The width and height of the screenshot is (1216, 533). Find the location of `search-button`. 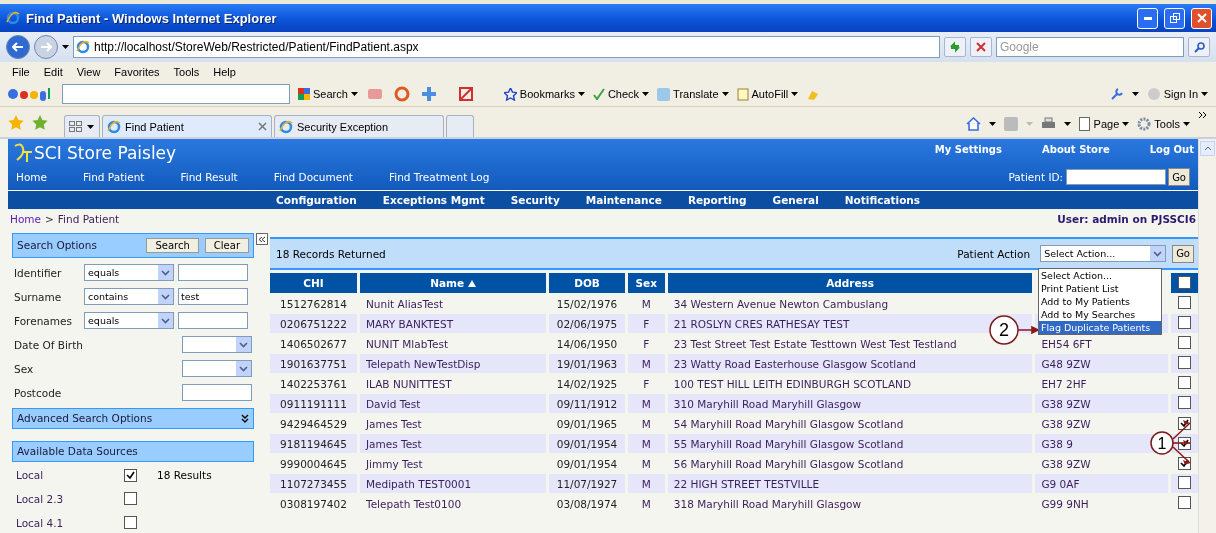

search-button is located at coordinates (1199, 47).